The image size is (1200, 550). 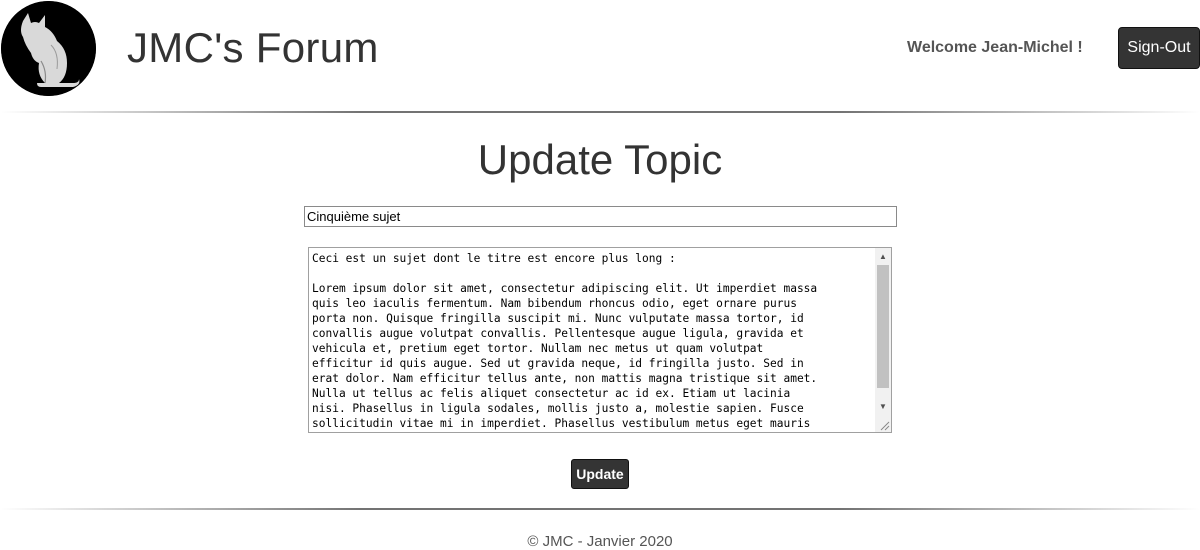 What do you see at coordinates (600, 216) in the screenshot?
I see `topic-title-input` at bounding box center [600, 216].